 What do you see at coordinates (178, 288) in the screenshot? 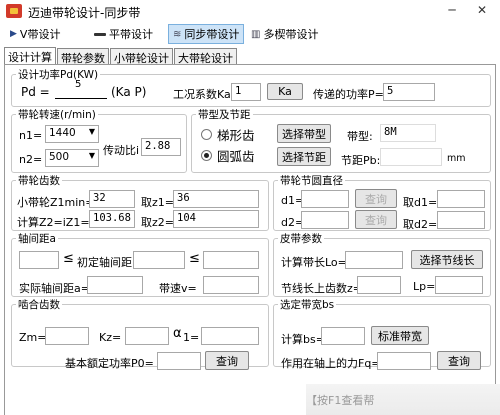
I see `belt-speed-label: 带速v=` at bounding box center [178, 288].